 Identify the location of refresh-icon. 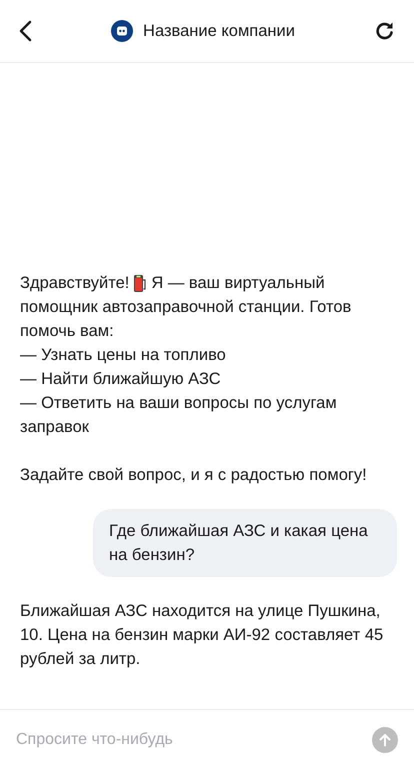
(385, 31).